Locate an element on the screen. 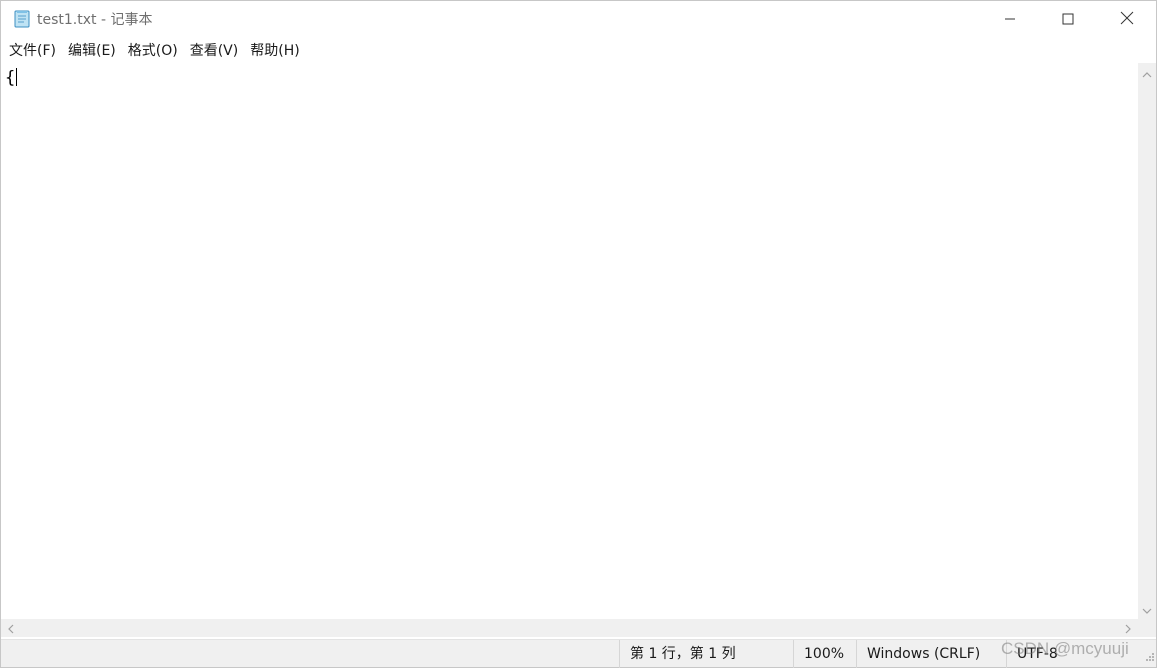 Image resolution: width=1157 pixels, height=668 pixels. menu-edit: 编辑(E) is located at coordinates (92, 51).